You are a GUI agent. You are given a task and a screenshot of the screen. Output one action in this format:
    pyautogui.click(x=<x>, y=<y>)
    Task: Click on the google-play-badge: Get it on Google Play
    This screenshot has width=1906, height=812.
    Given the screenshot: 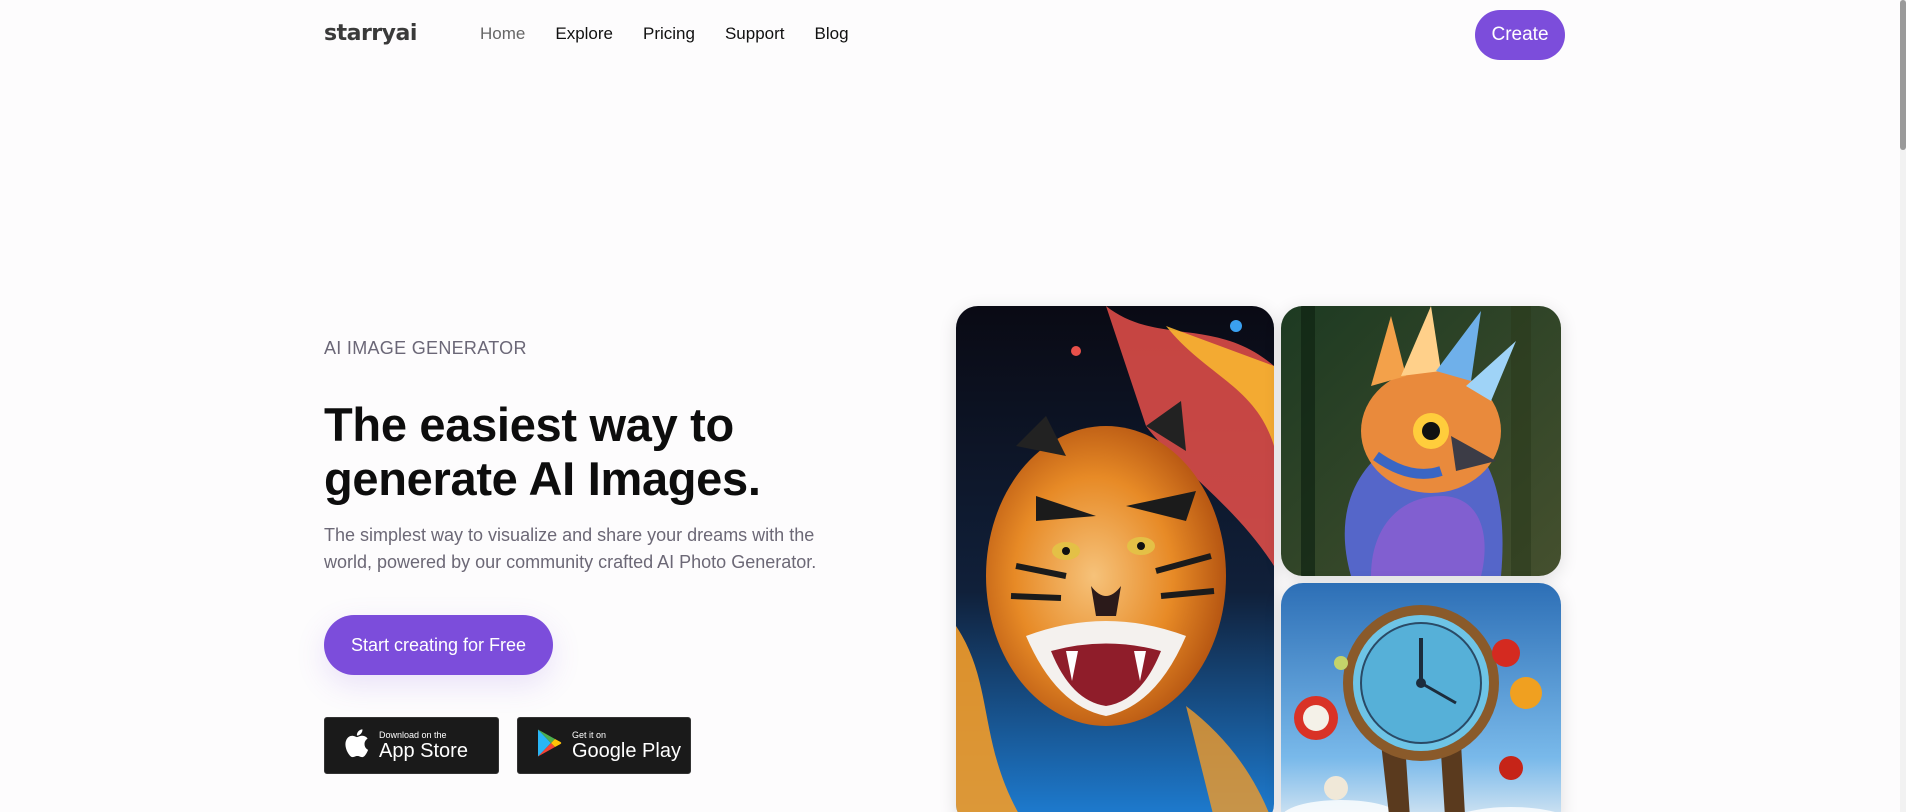 What is the action you would take?
    pyautogui.click(x=604, y=745)
    